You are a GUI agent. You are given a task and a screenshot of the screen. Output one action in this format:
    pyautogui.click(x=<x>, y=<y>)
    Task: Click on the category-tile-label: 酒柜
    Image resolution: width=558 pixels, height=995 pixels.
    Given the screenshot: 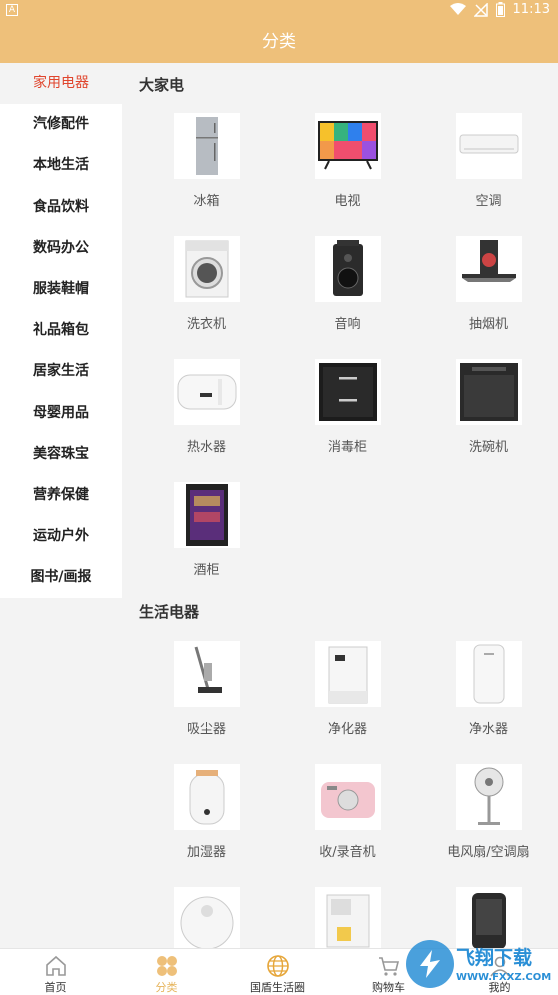 What is the action you would take?
    pyautogui.click(x=206, y=570)
    